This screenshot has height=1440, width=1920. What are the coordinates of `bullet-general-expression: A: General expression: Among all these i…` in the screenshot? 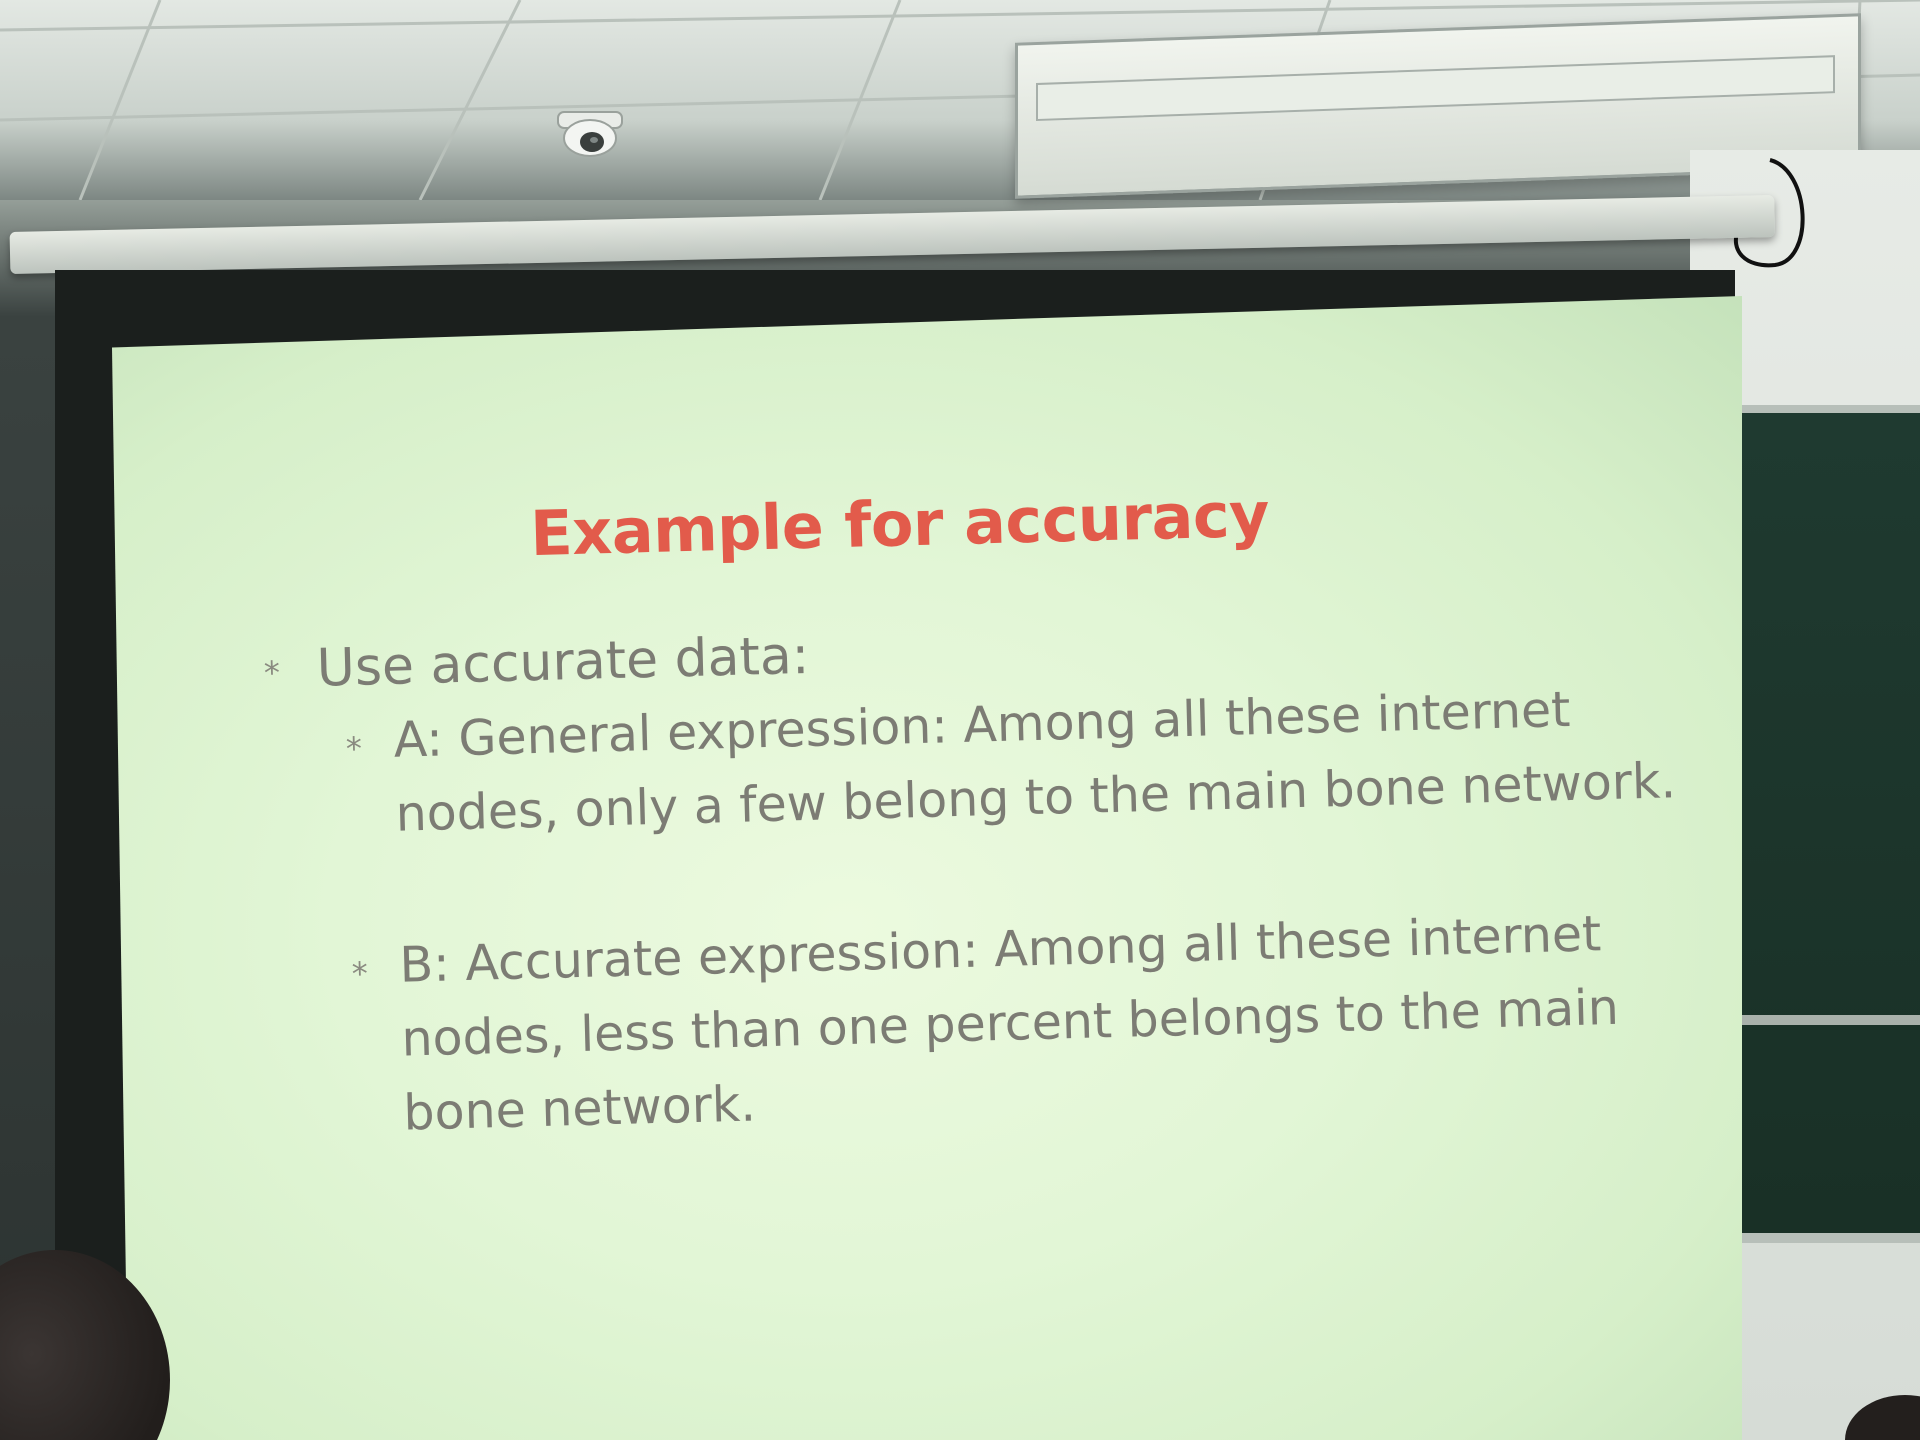 It's located at (1035, 760).